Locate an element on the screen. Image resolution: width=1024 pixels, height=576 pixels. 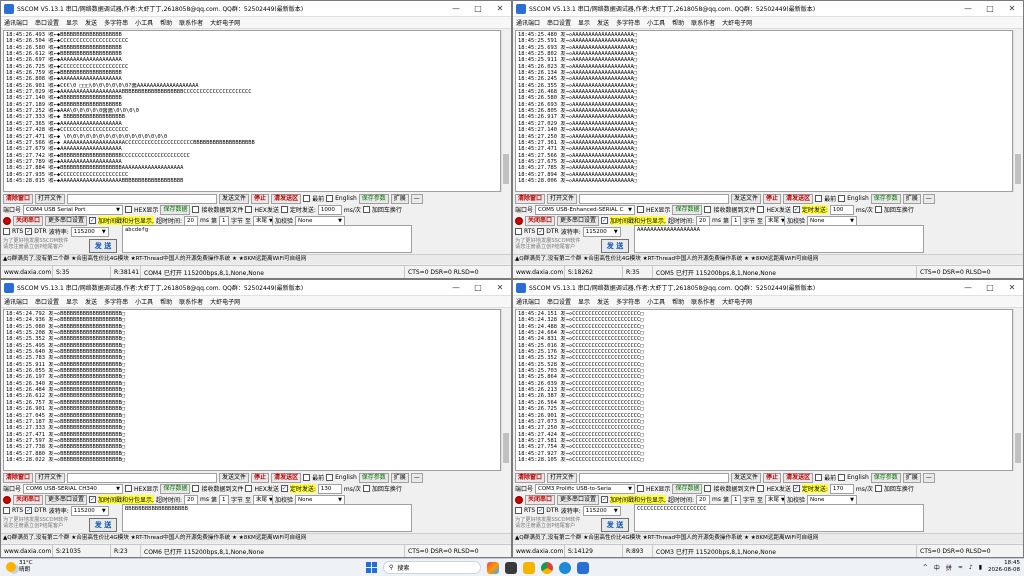
clear-send-button: 清发送区 is located at coordinates (798, 477).